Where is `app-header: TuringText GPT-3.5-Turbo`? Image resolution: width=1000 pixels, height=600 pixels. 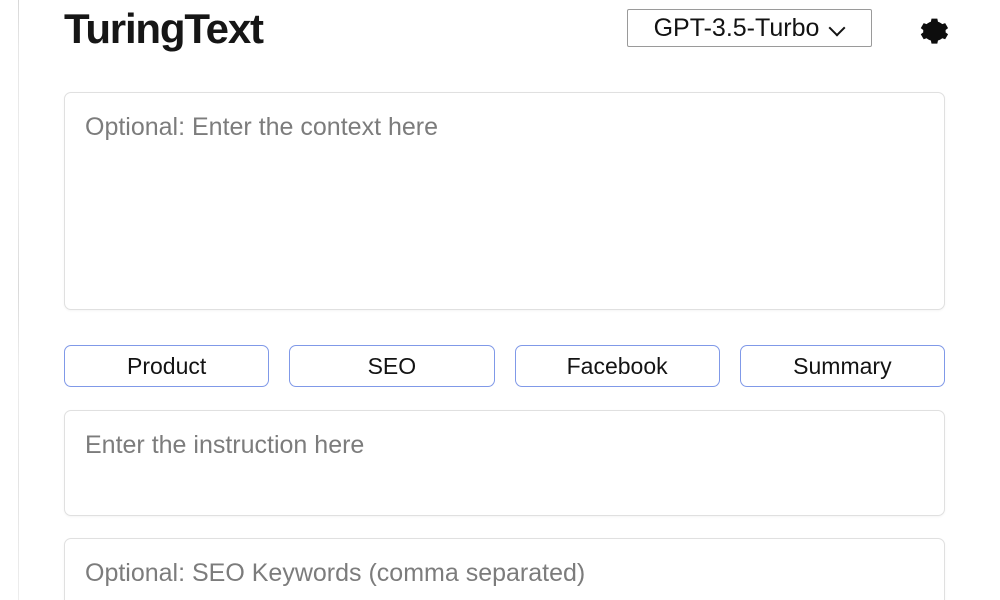 app-header: TuringText GPT-3.5-Turbo is located at coordinates (509, 36).